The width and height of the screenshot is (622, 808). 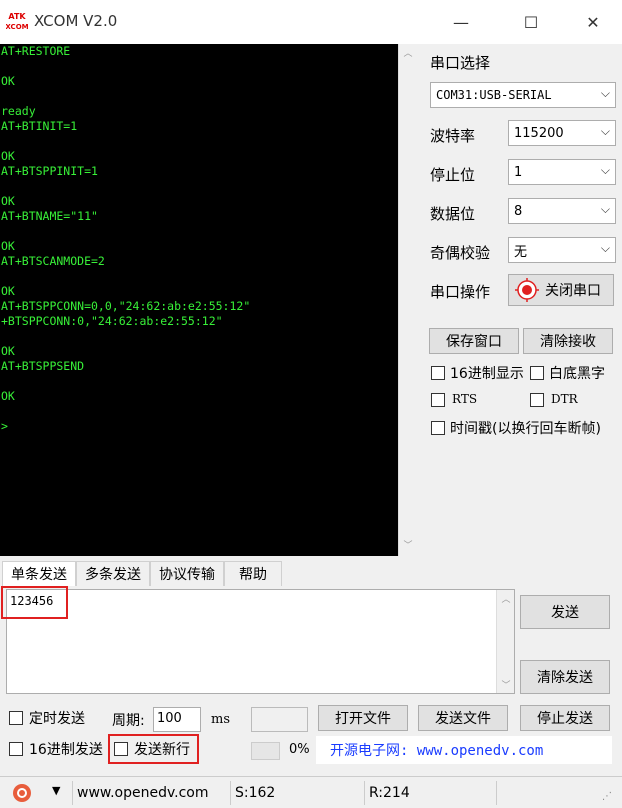 What do you see at coordinates (76, 21) in the screenshot?
I see `window-title: XCOM V2.0` at bounding box center [76, 21].